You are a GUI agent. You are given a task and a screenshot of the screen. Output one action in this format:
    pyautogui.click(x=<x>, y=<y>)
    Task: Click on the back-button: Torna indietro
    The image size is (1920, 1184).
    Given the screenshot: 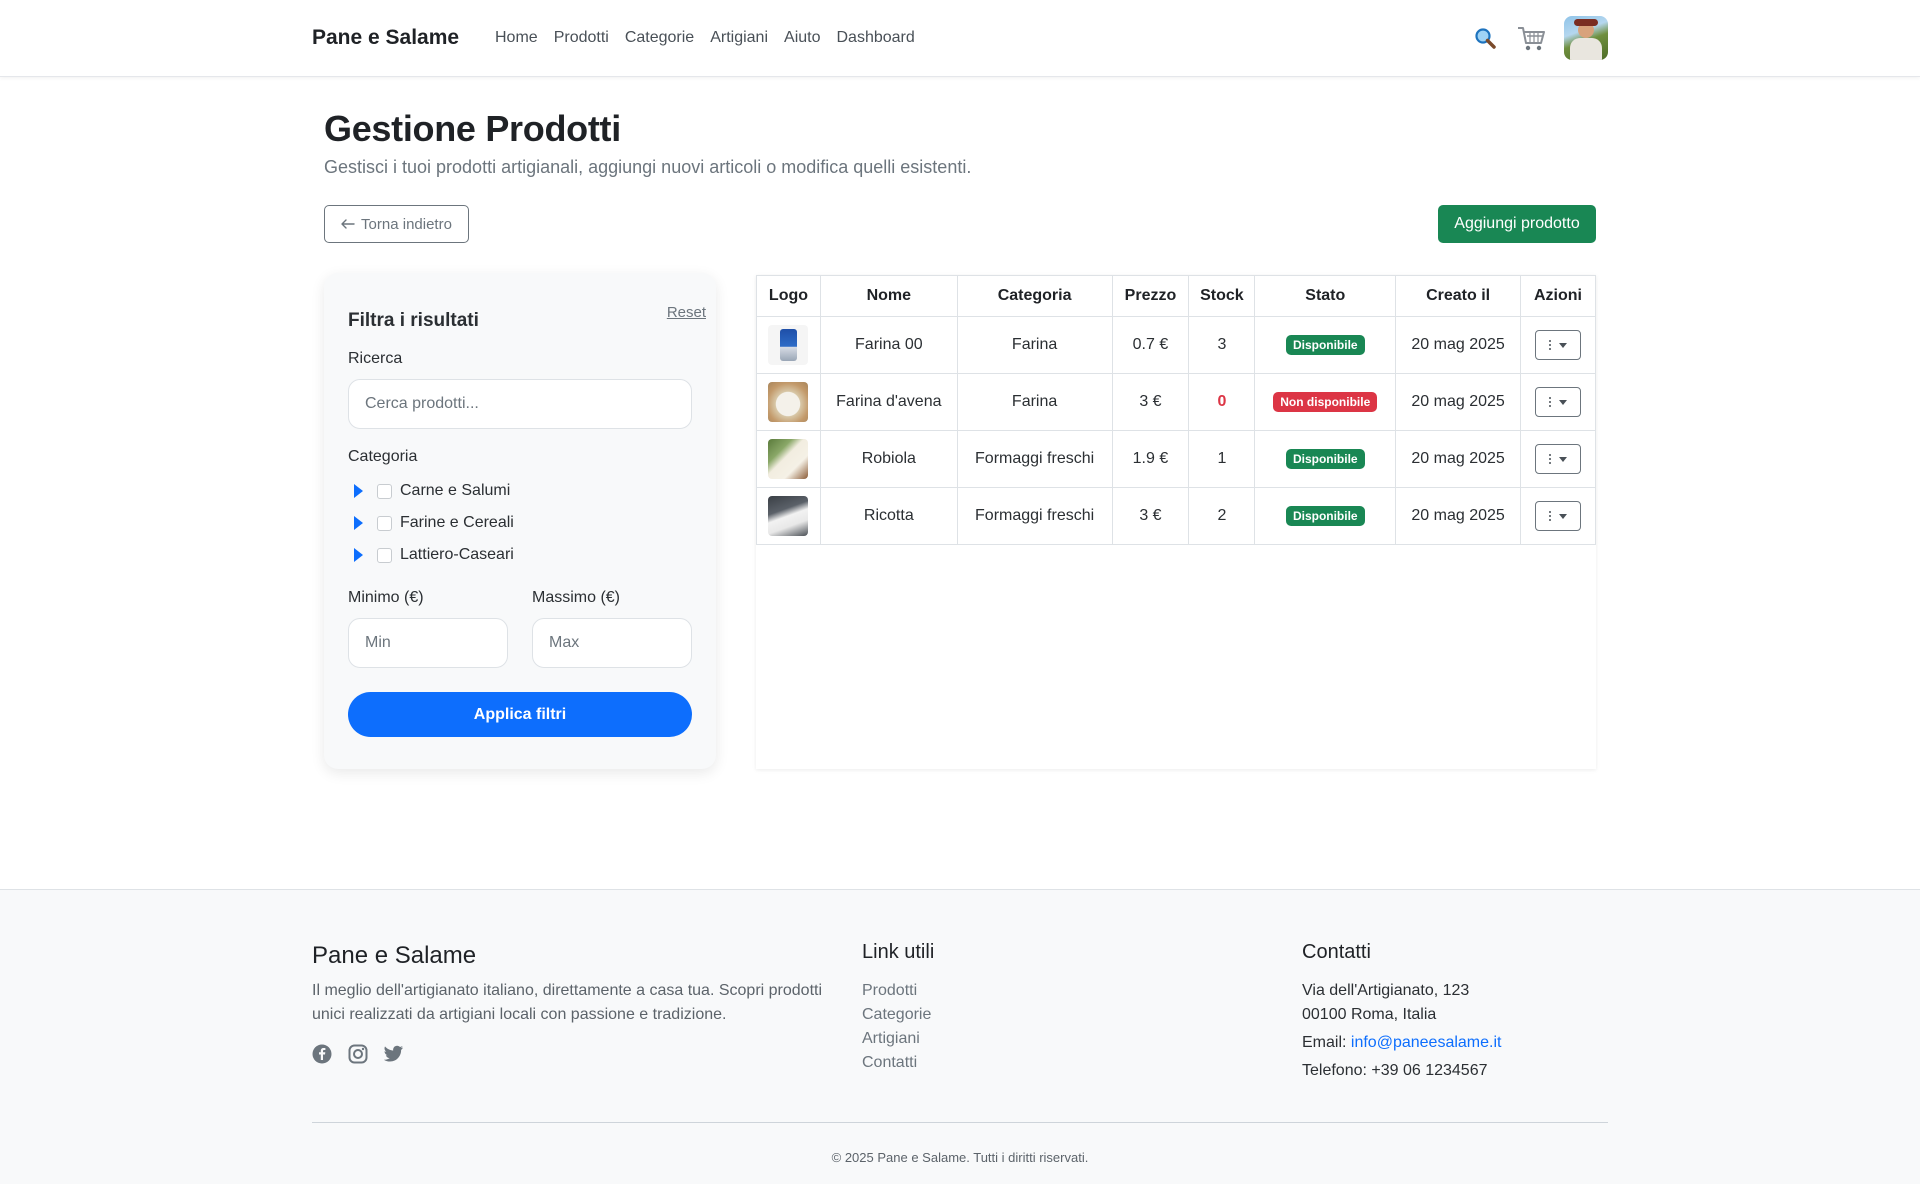 What is the action you would take?
    pyautogui.click(x=396, y=224)
    